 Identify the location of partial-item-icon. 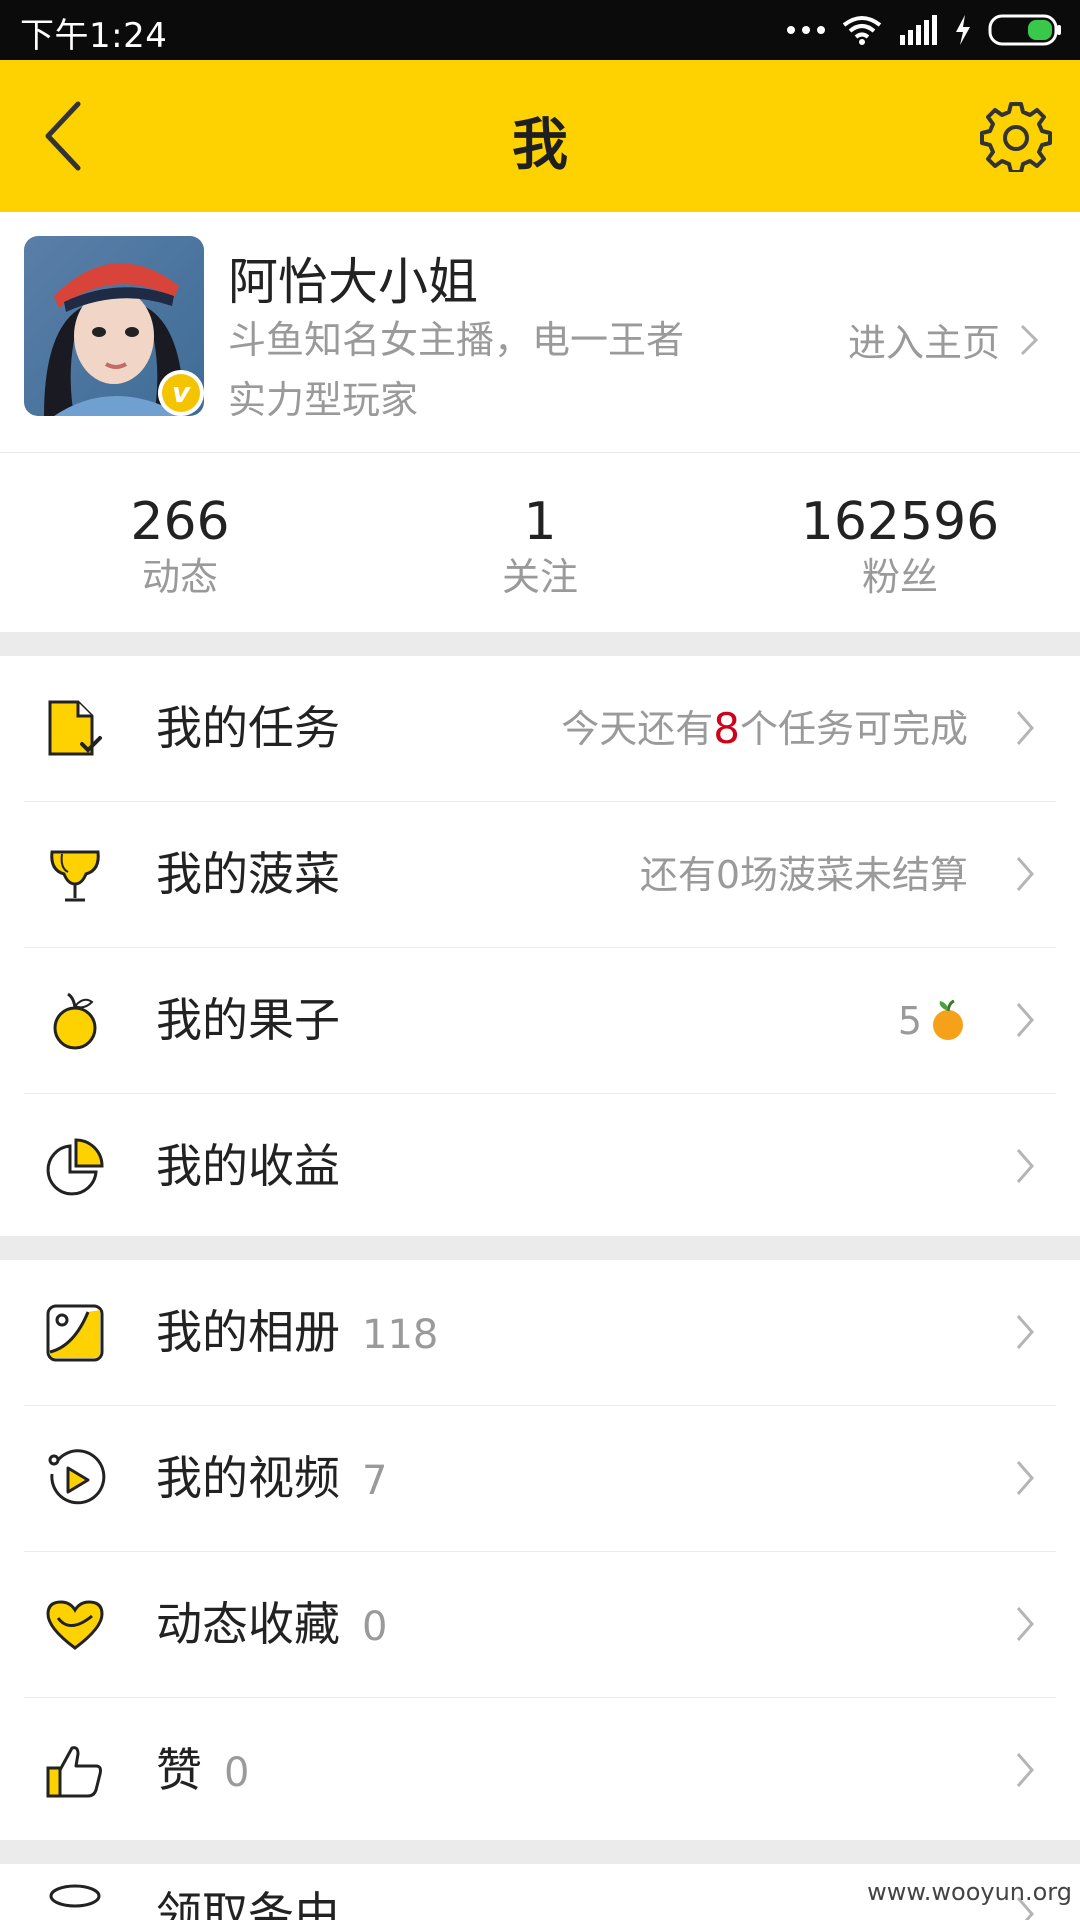
(75, 1896).